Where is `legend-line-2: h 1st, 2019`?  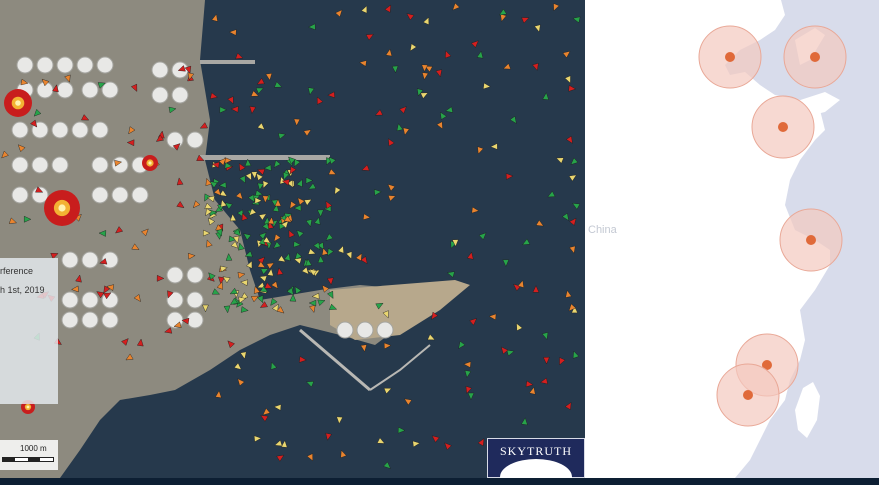 legend-line-2: h 1st, 2019 is located at coordinates (22, 290).